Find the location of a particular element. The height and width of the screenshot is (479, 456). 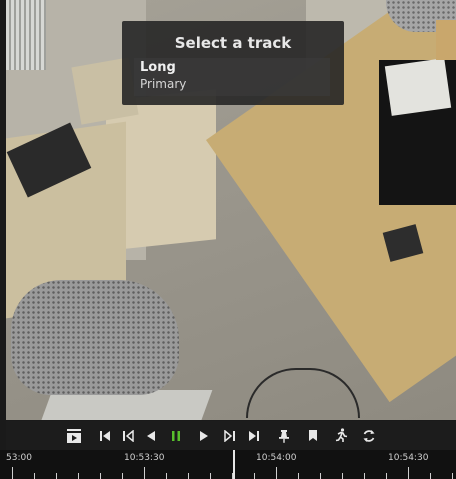

sync-button is located at coordinates (369, 435).